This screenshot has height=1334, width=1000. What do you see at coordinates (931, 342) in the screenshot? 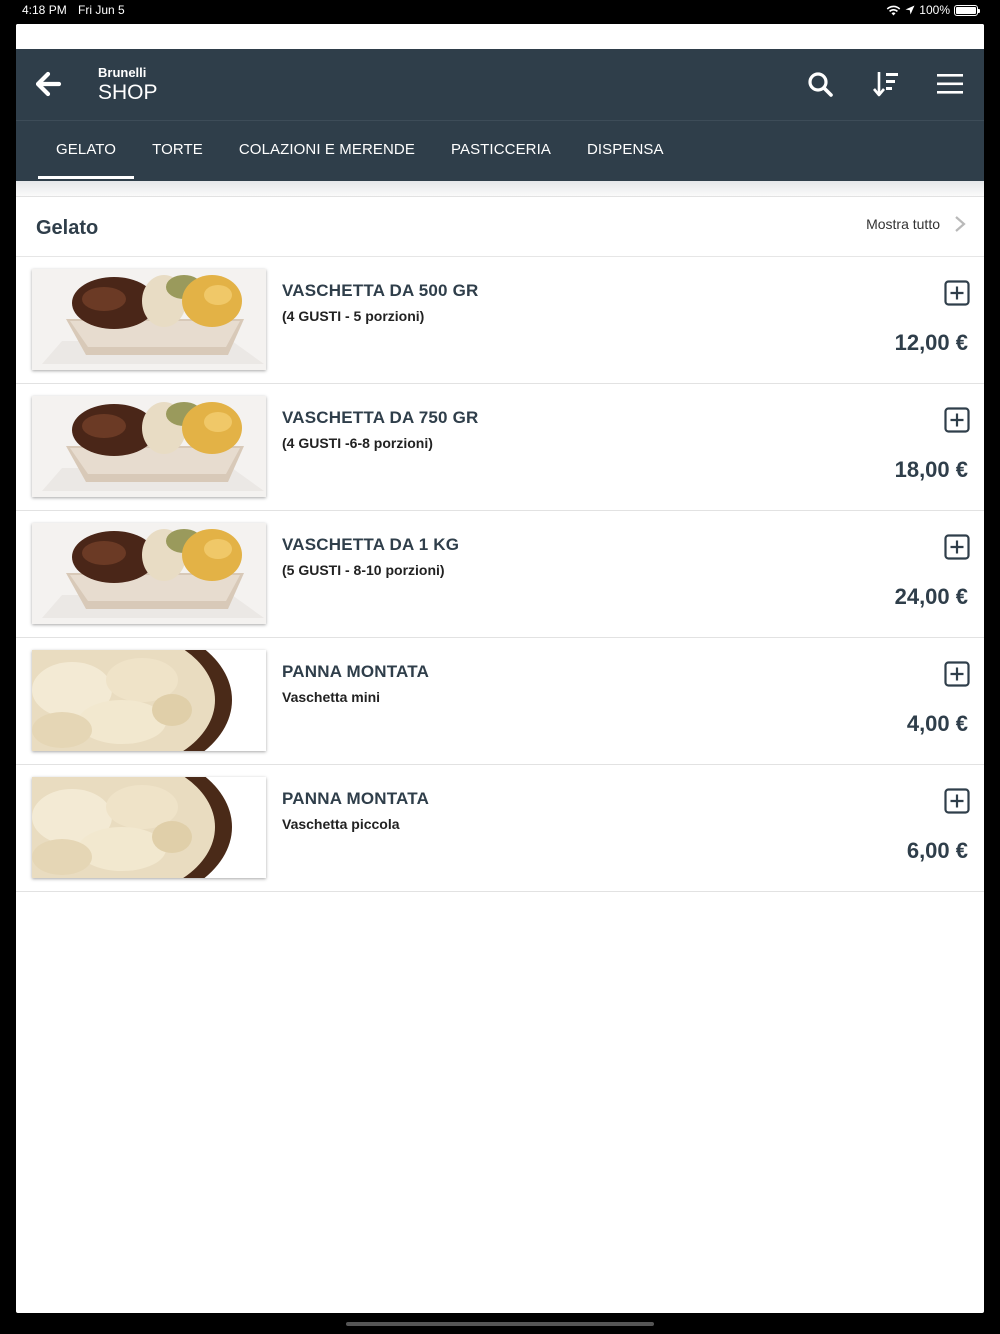
I see `product-price: 12,00 €` at bounding box center [931, 342].